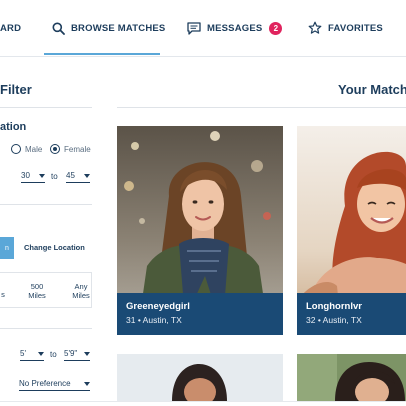 This screenshot has width=406, height=406. Describe the element at coordinates (33, 176) in the screenshot. I see `age-from-select: 30` at that location.